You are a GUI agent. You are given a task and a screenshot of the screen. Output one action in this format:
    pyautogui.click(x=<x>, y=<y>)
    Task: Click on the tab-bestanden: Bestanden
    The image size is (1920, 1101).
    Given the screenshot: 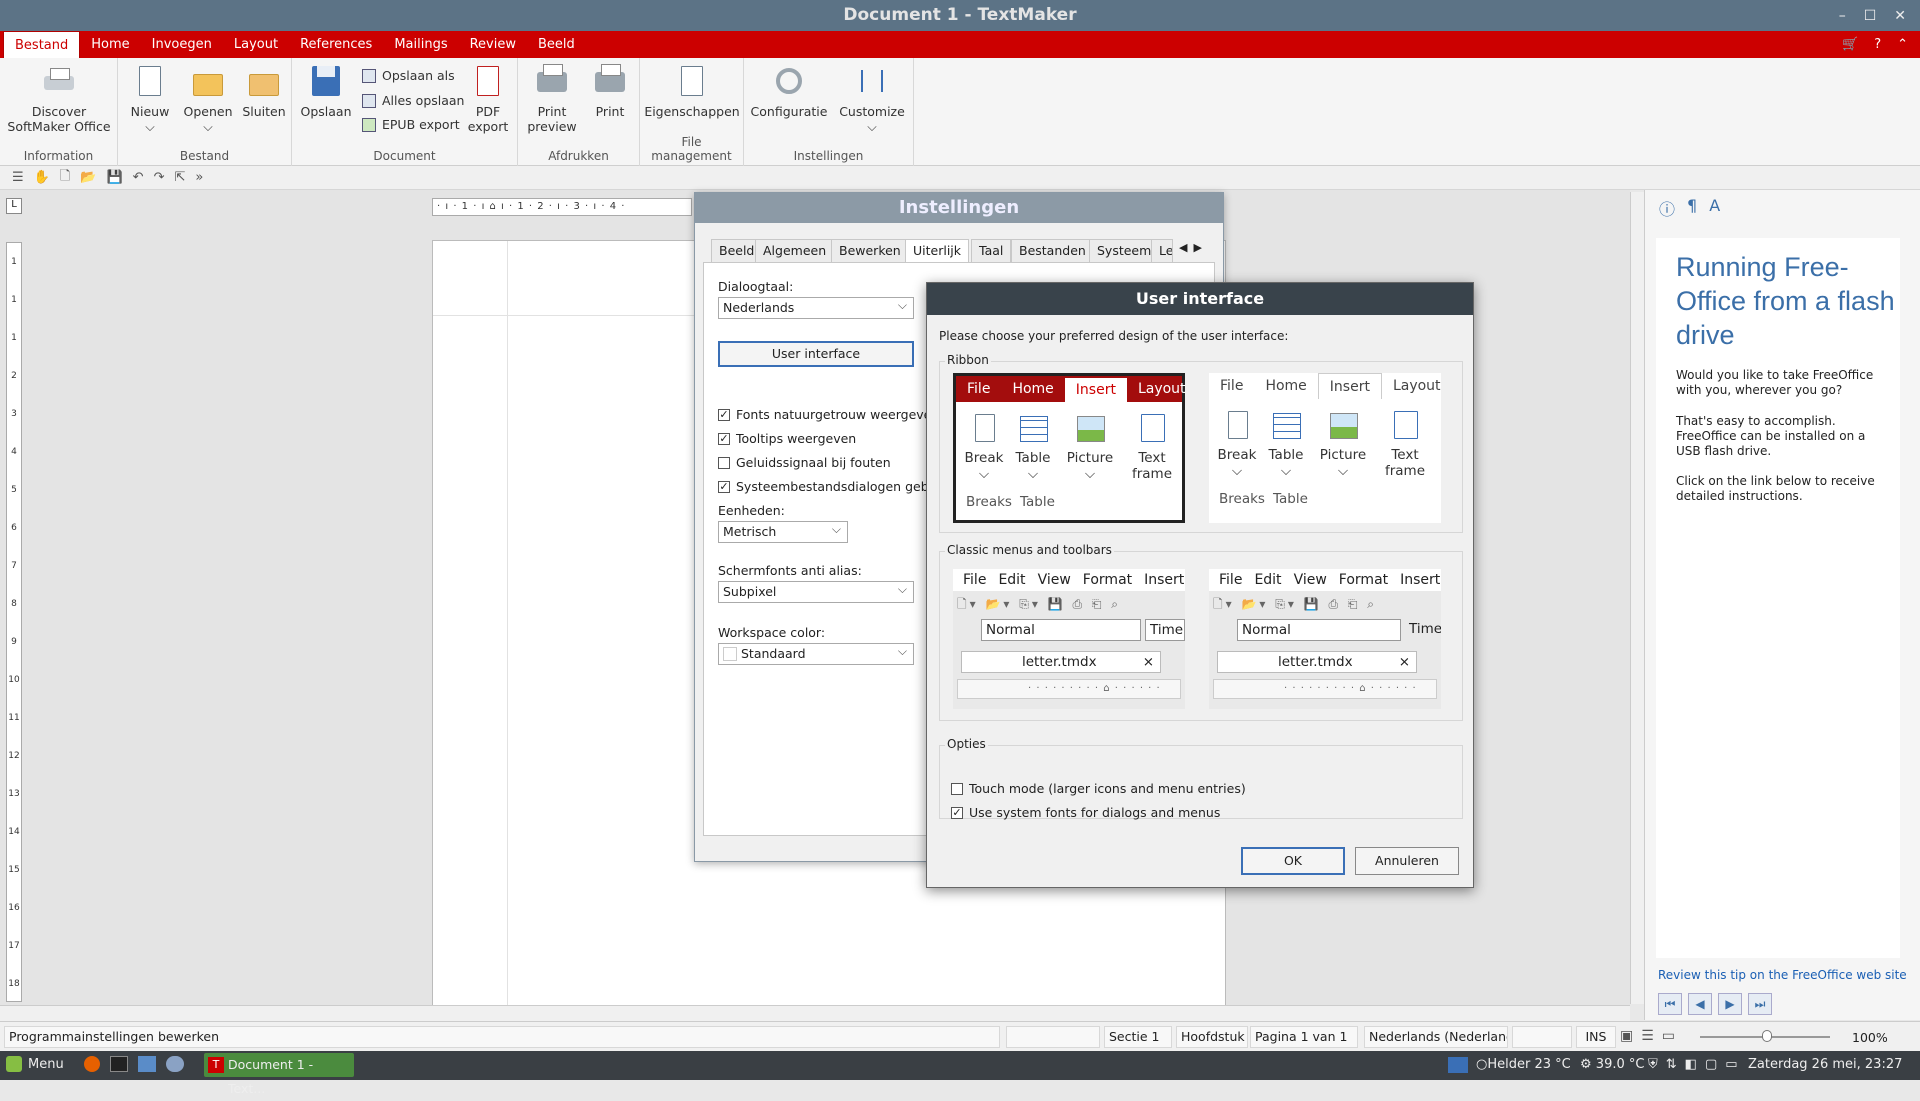 What is the action you would take?
    pyautogui.click(x=1052, y=251)
    